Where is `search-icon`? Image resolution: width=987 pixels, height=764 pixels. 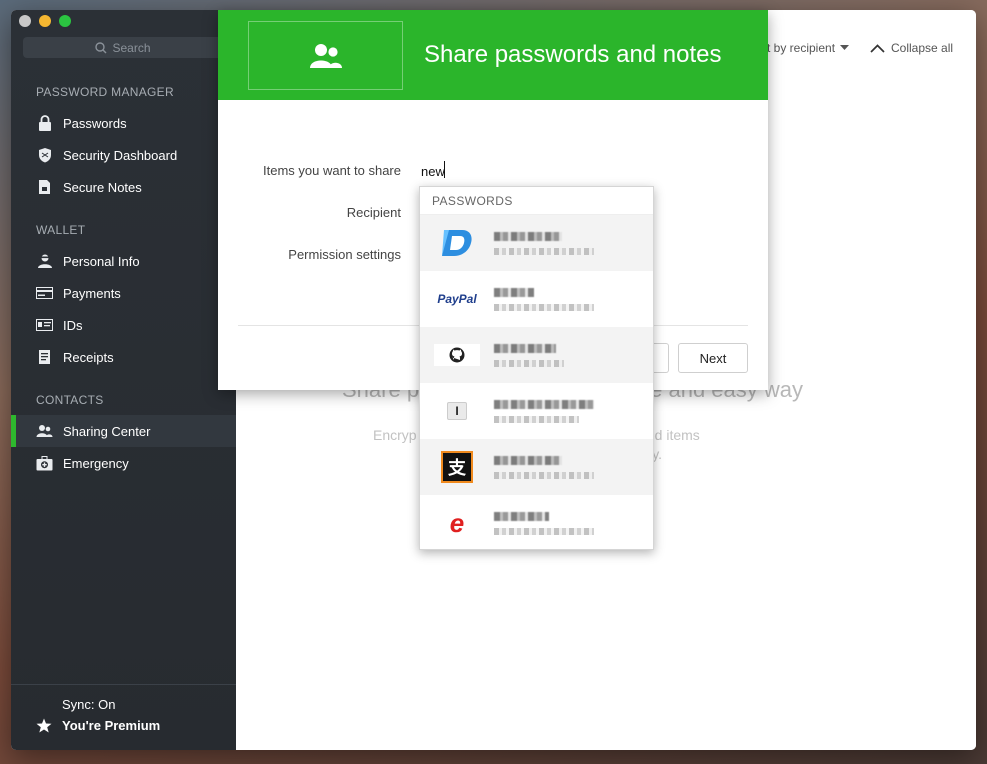
search-icon is located at coordinates (101, 47).